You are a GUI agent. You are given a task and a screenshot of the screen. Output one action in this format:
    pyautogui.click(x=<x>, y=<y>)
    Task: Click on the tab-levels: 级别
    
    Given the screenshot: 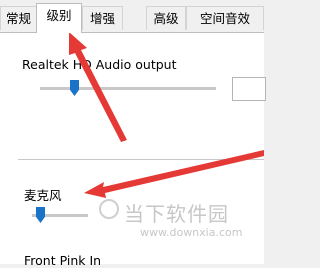 What is the action you would take?
    pyautogui.click(x=59, y=18)
    